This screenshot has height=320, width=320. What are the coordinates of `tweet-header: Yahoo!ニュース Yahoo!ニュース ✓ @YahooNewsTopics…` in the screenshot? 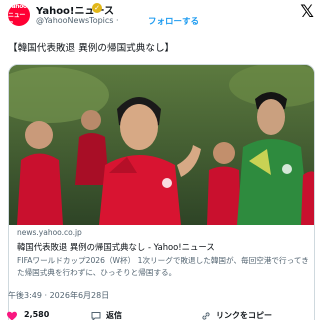 It's located at (160, 15).